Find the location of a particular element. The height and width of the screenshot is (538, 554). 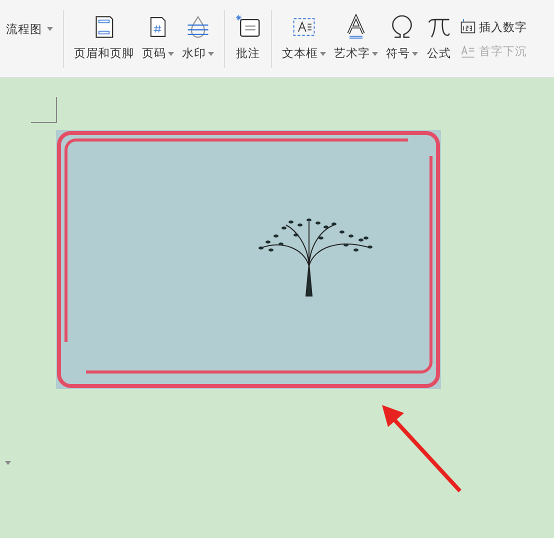

ribbon-button: 艺术字 is located at coordinates (356, 33).